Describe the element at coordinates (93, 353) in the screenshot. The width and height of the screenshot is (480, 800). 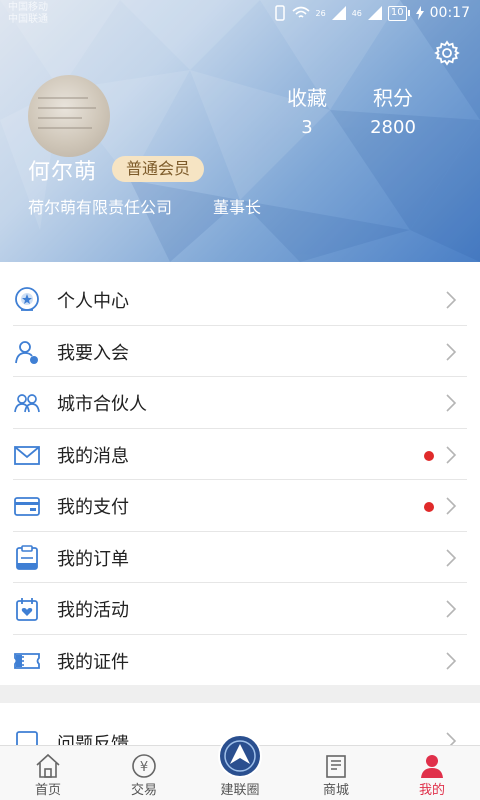
I see `menu-label-join: 我要入会` at that location.